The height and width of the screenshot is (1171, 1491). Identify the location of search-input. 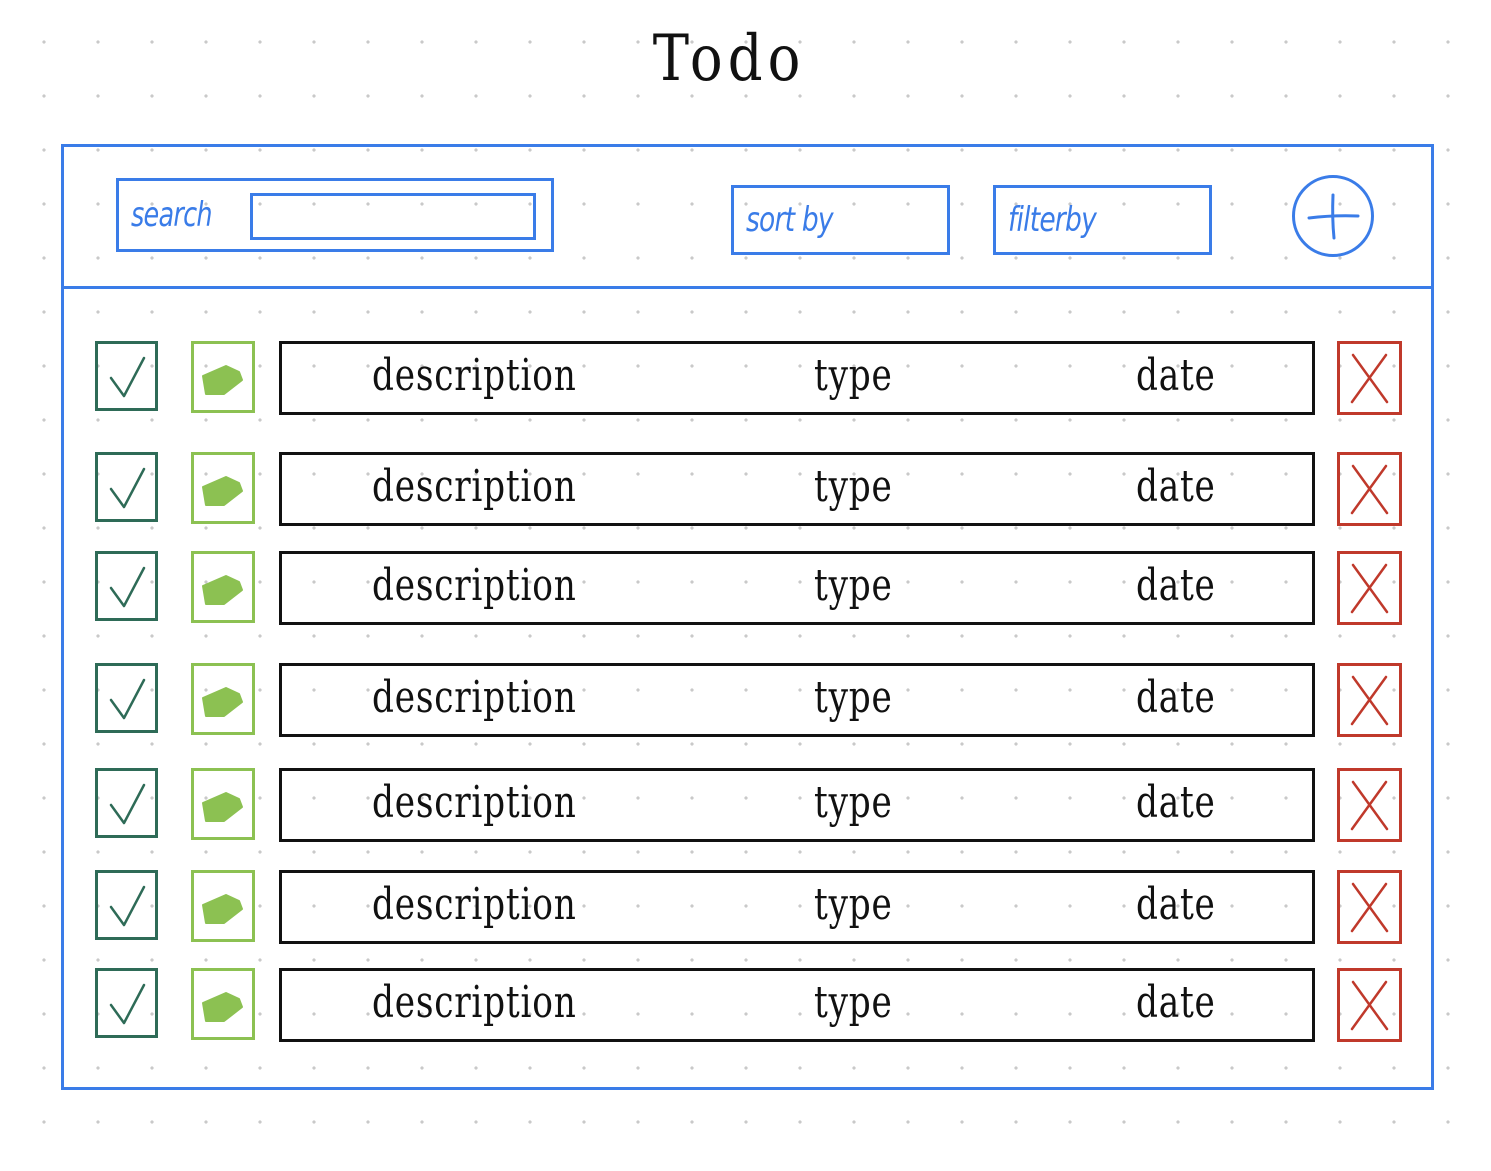
(393, 216).